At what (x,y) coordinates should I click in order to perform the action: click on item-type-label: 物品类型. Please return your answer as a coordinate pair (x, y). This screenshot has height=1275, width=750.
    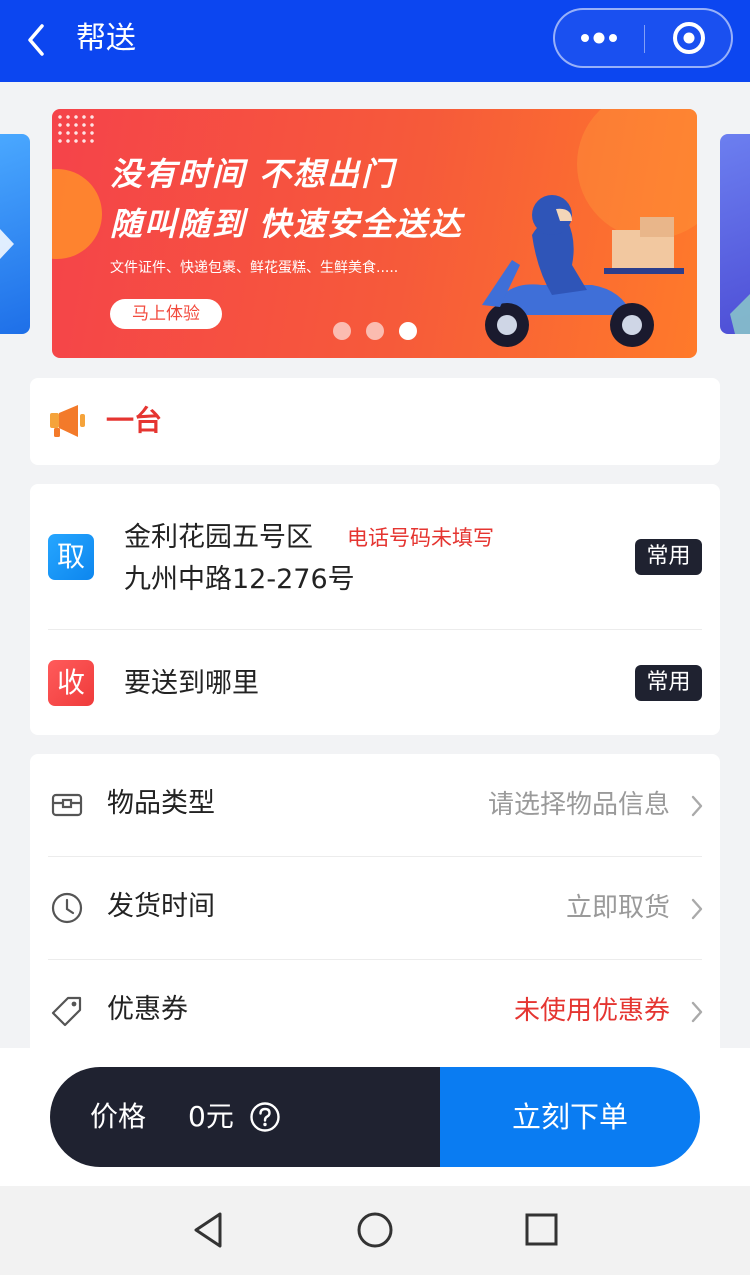
    Looking at the image, I should click on (161, 803).